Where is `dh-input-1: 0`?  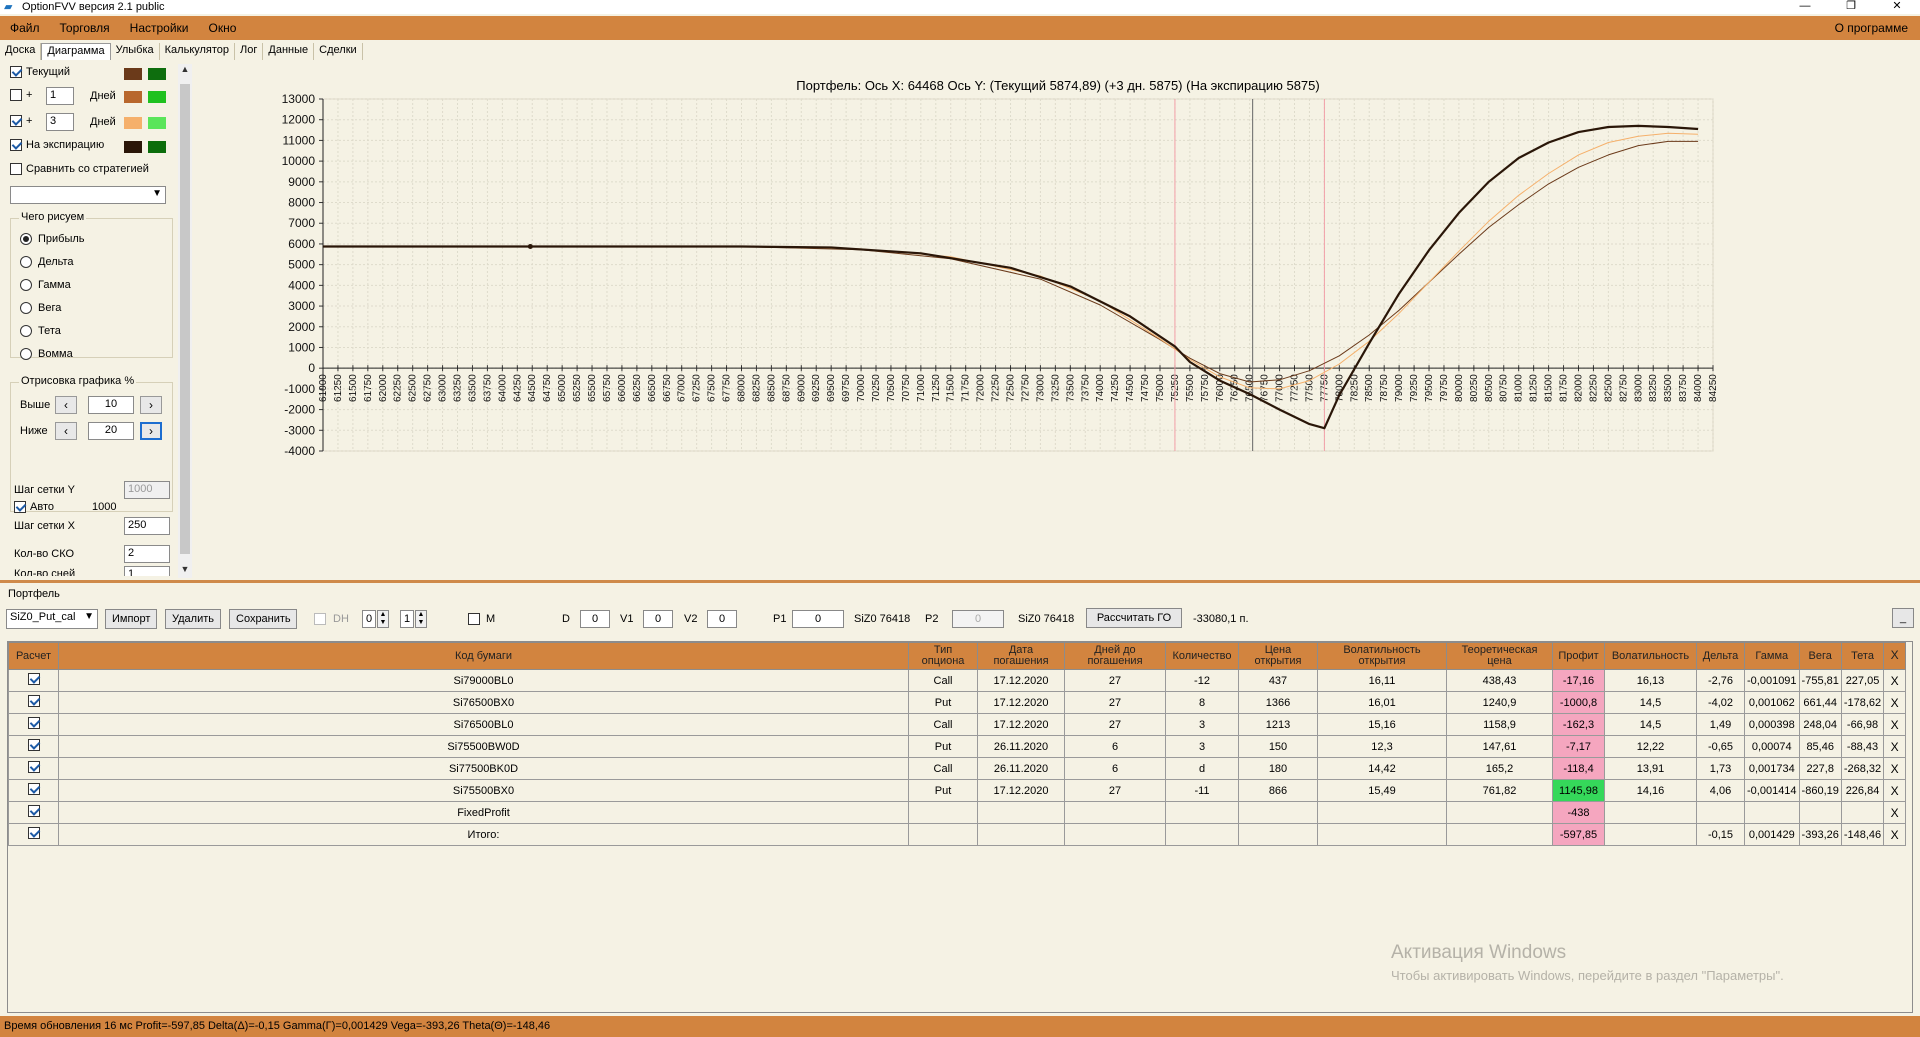 dh-input-1: 0 is located at coordinates (369, 619).